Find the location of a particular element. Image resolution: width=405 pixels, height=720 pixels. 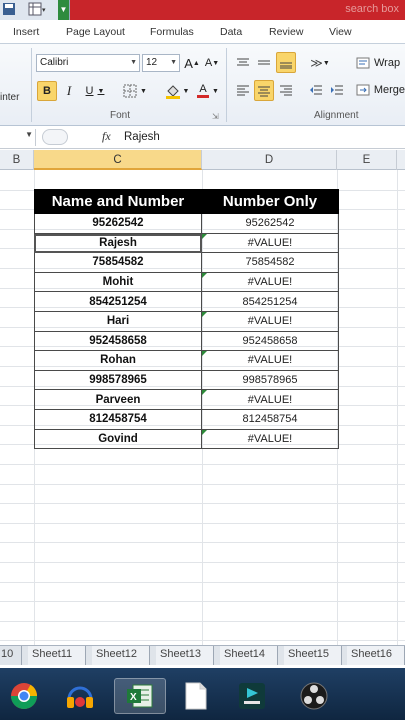

align-bottom-button is located at coordinates (286, 62).